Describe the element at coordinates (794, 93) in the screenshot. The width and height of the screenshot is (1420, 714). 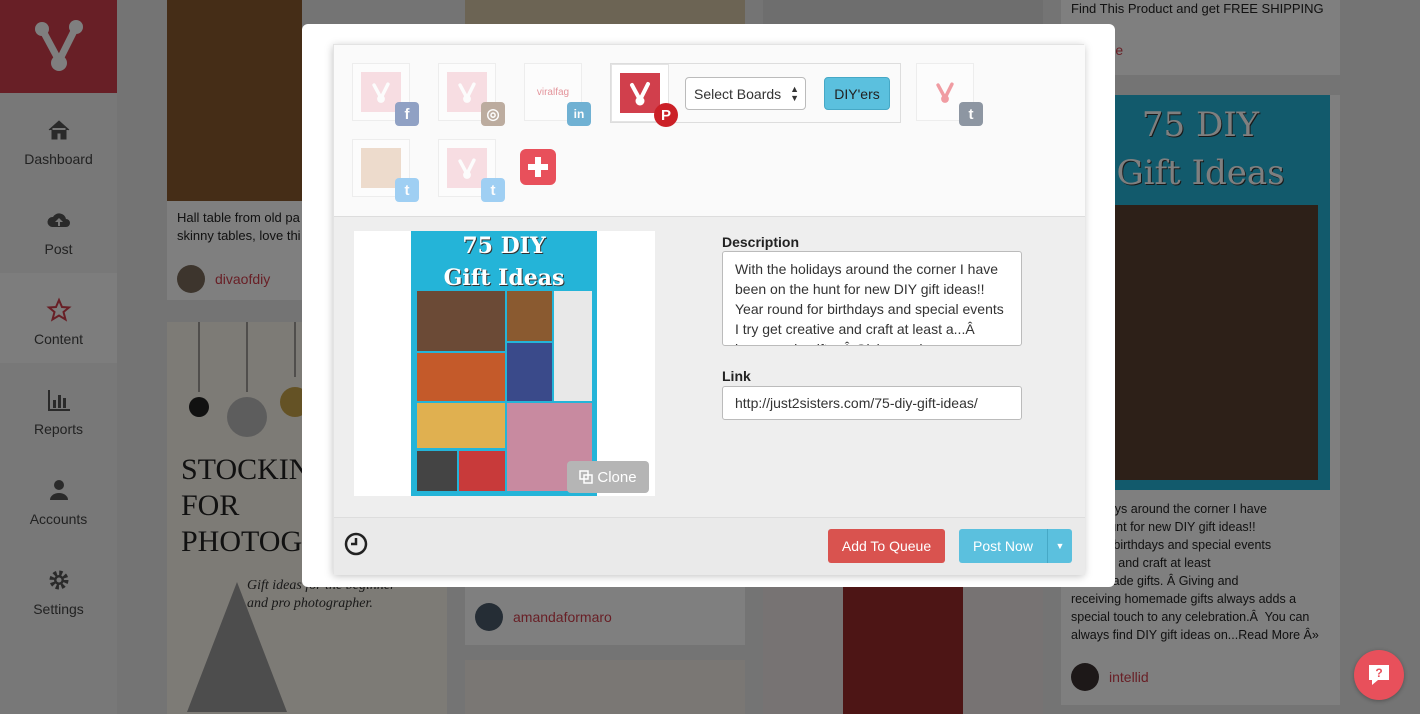
I see `select-arrows-icon: ▲ ▼` at that location.